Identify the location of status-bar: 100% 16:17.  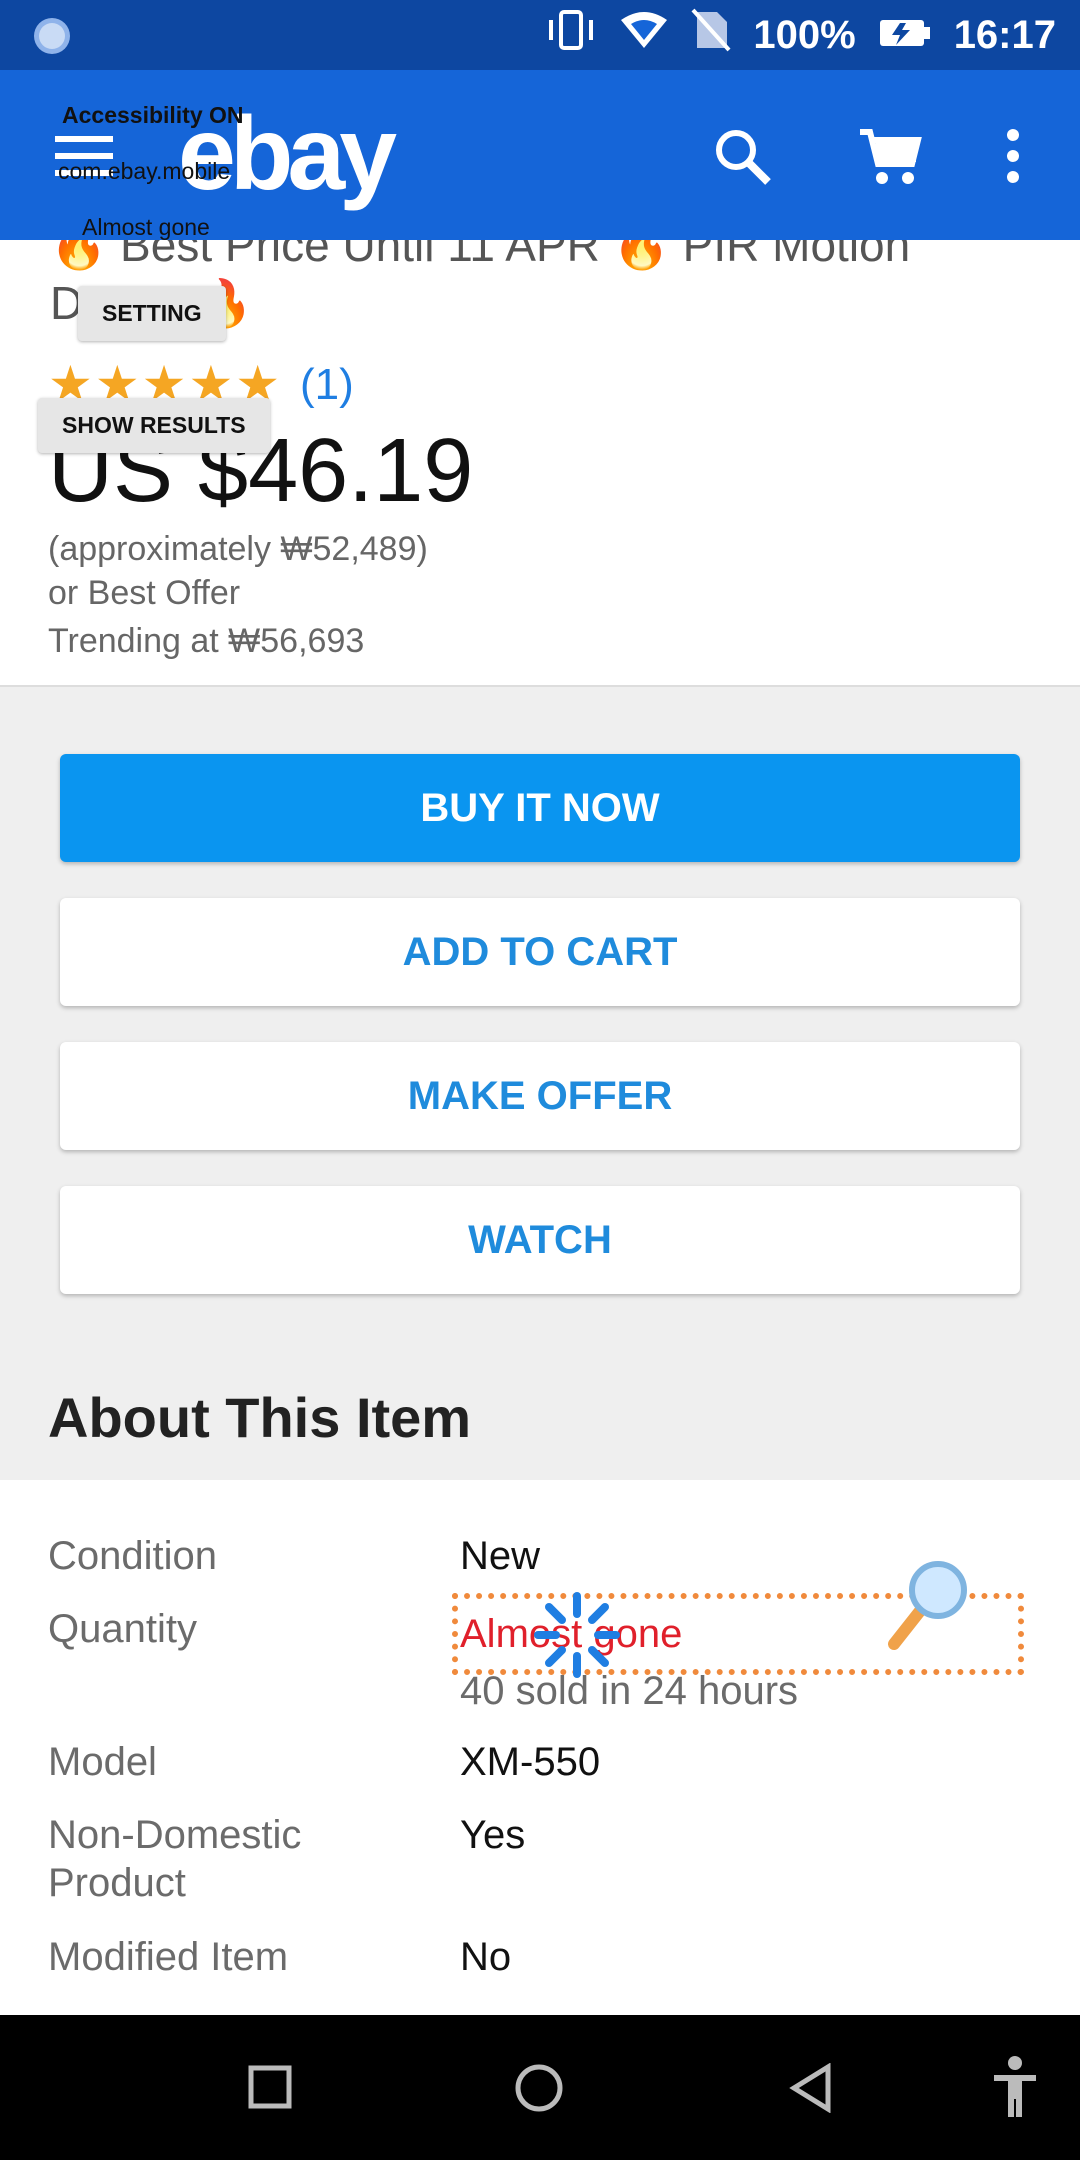
(540, 35).